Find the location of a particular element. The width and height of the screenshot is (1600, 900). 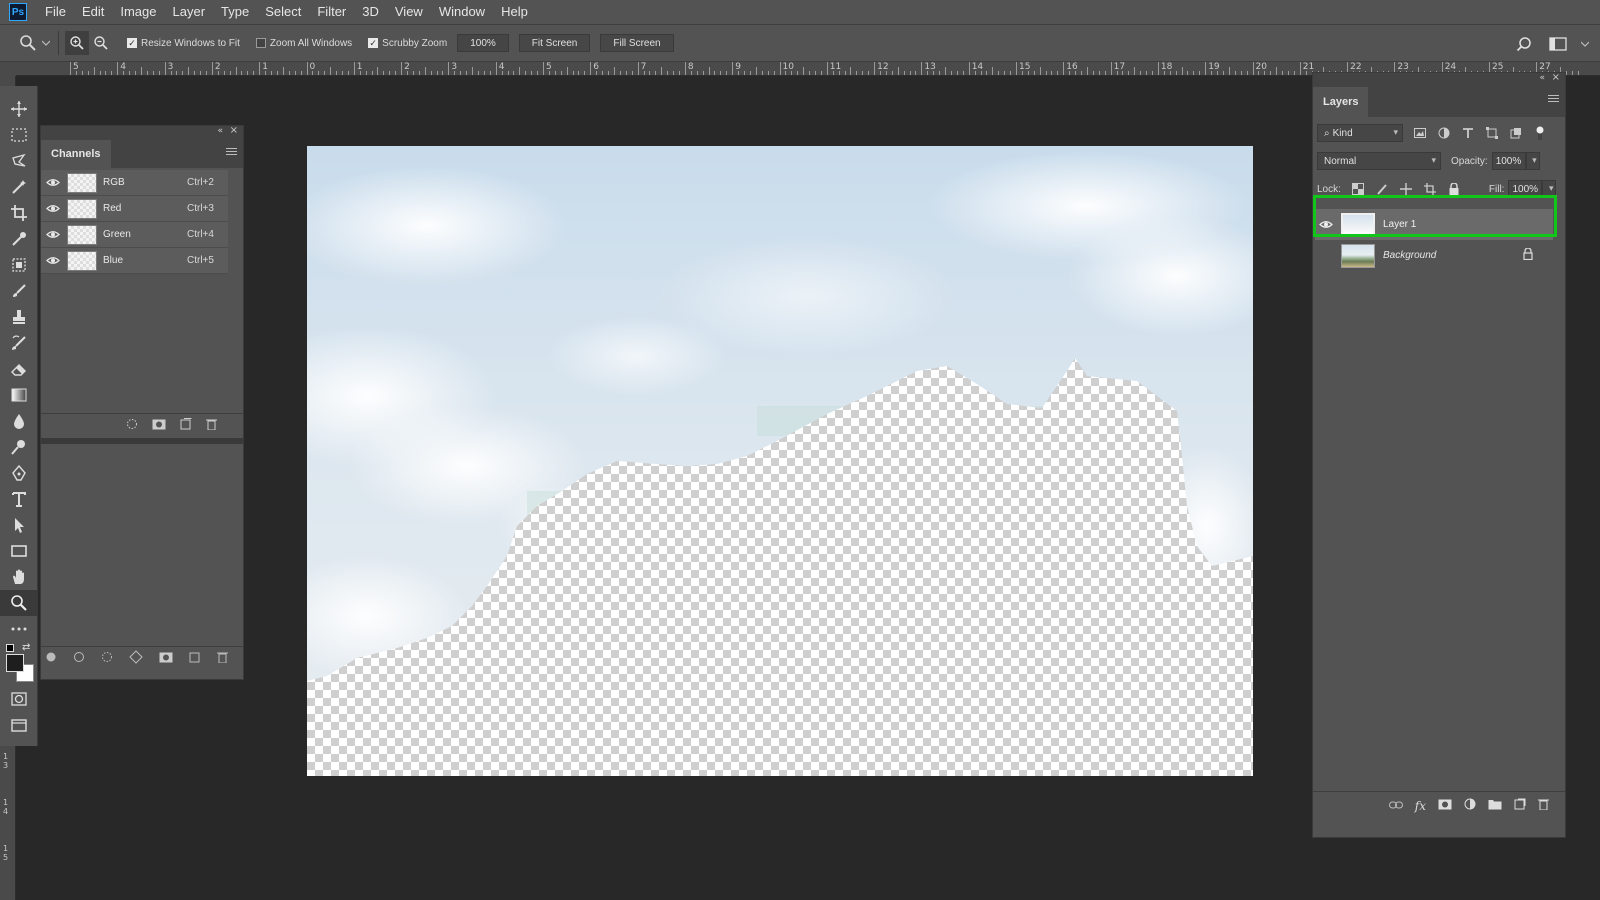

lock-pixels-icon is located at coordinates (1382, 189).